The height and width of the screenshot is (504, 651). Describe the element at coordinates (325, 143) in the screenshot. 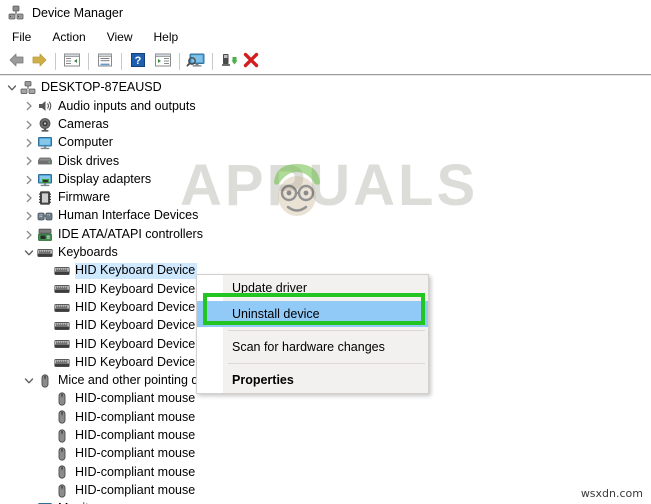

I see `tree-item-computer: Computer` at that location.